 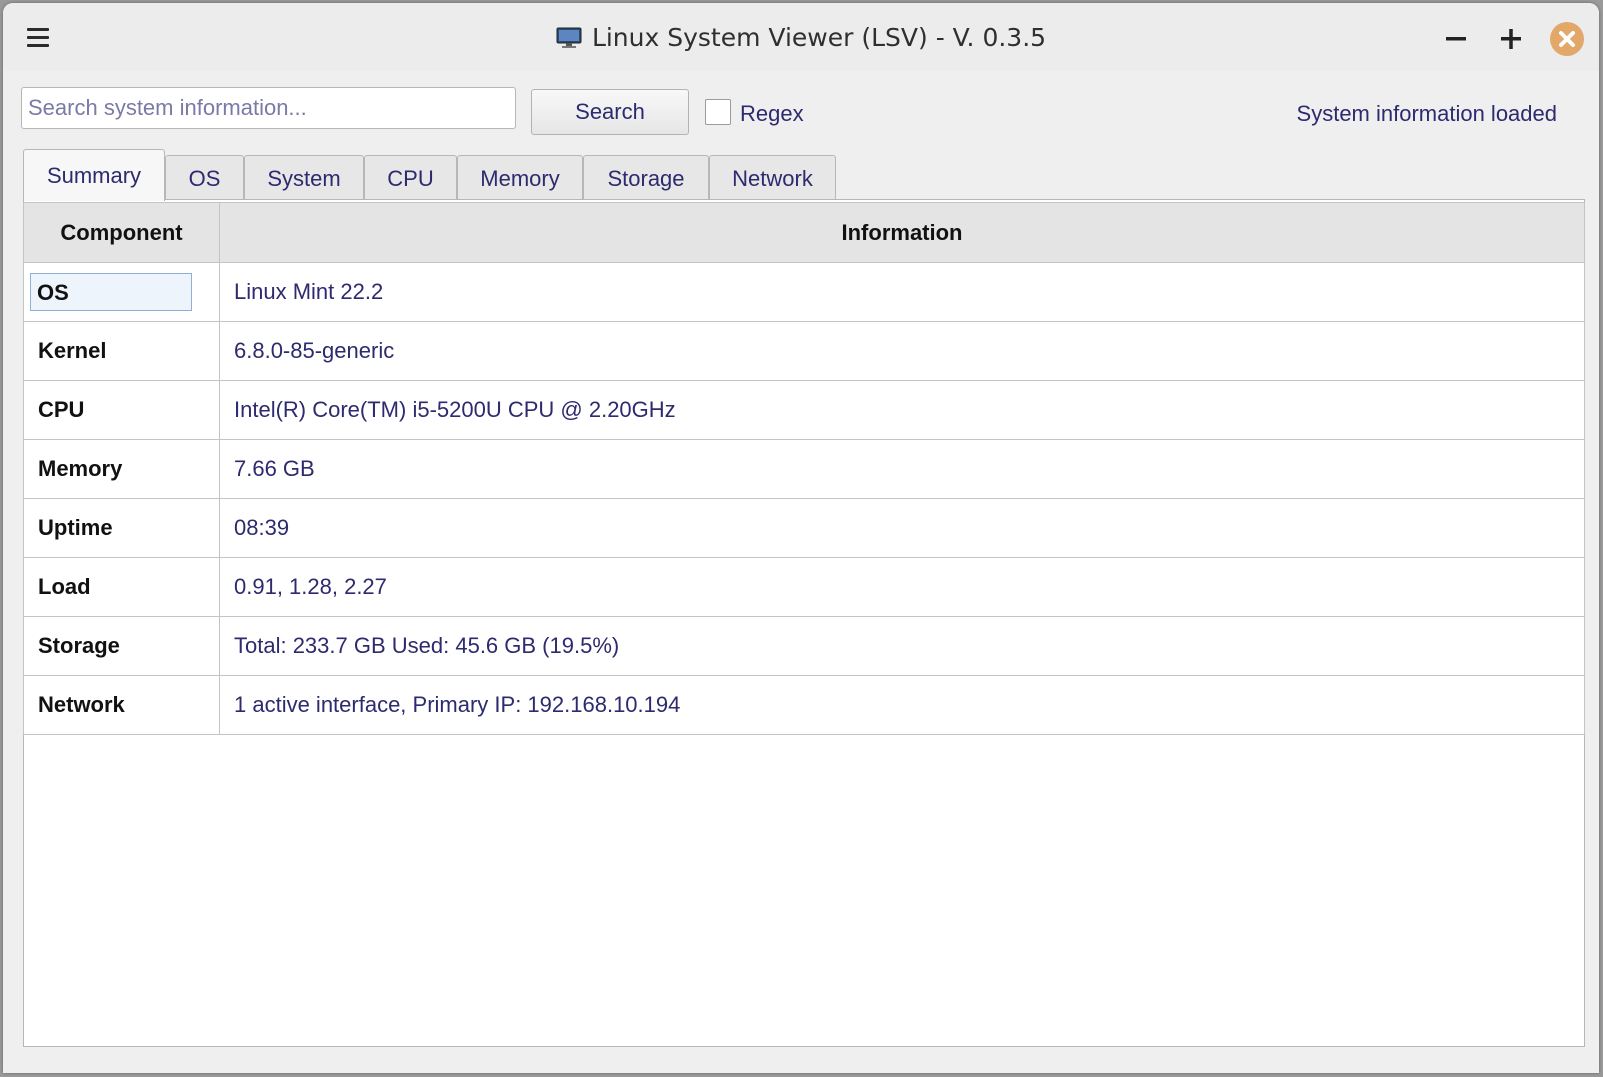 I want to click on component-cell: OS, so click(x=121, y=292).